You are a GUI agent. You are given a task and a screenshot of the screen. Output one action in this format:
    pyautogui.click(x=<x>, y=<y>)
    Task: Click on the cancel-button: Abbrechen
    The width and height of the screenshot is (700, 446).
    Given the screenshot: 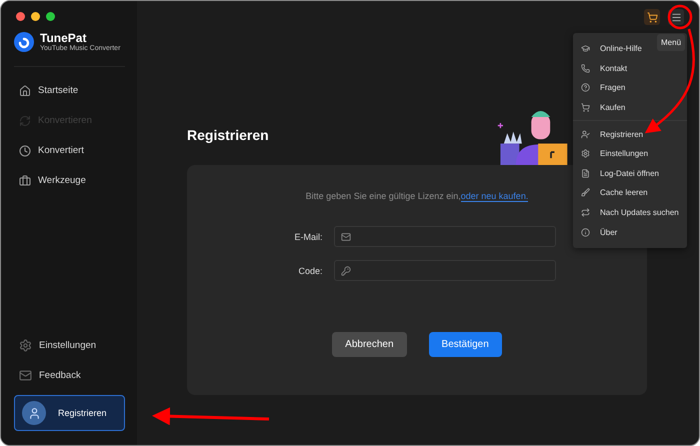 What is the action you would take?
    pyautogui.click(x=369, y=344)
    